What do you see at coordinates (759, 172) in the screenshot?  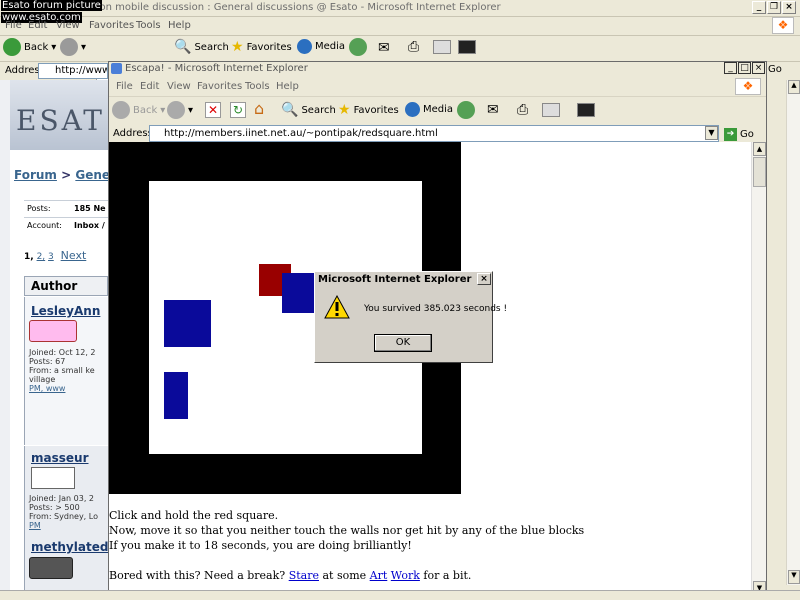 I see `scroll-thumb` at bounding box center [759, 172].